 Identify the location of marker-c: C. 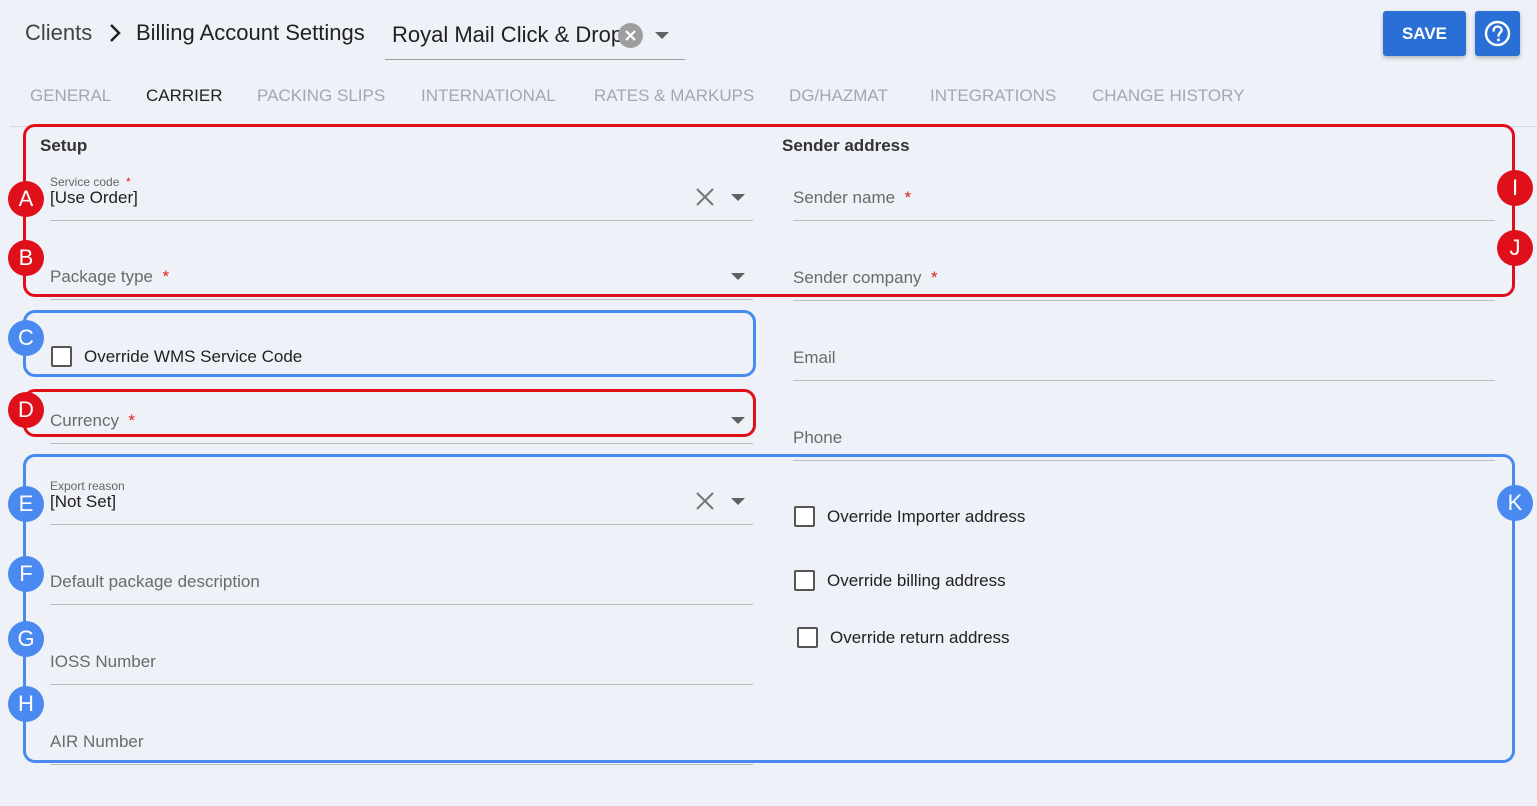
(26, 338).